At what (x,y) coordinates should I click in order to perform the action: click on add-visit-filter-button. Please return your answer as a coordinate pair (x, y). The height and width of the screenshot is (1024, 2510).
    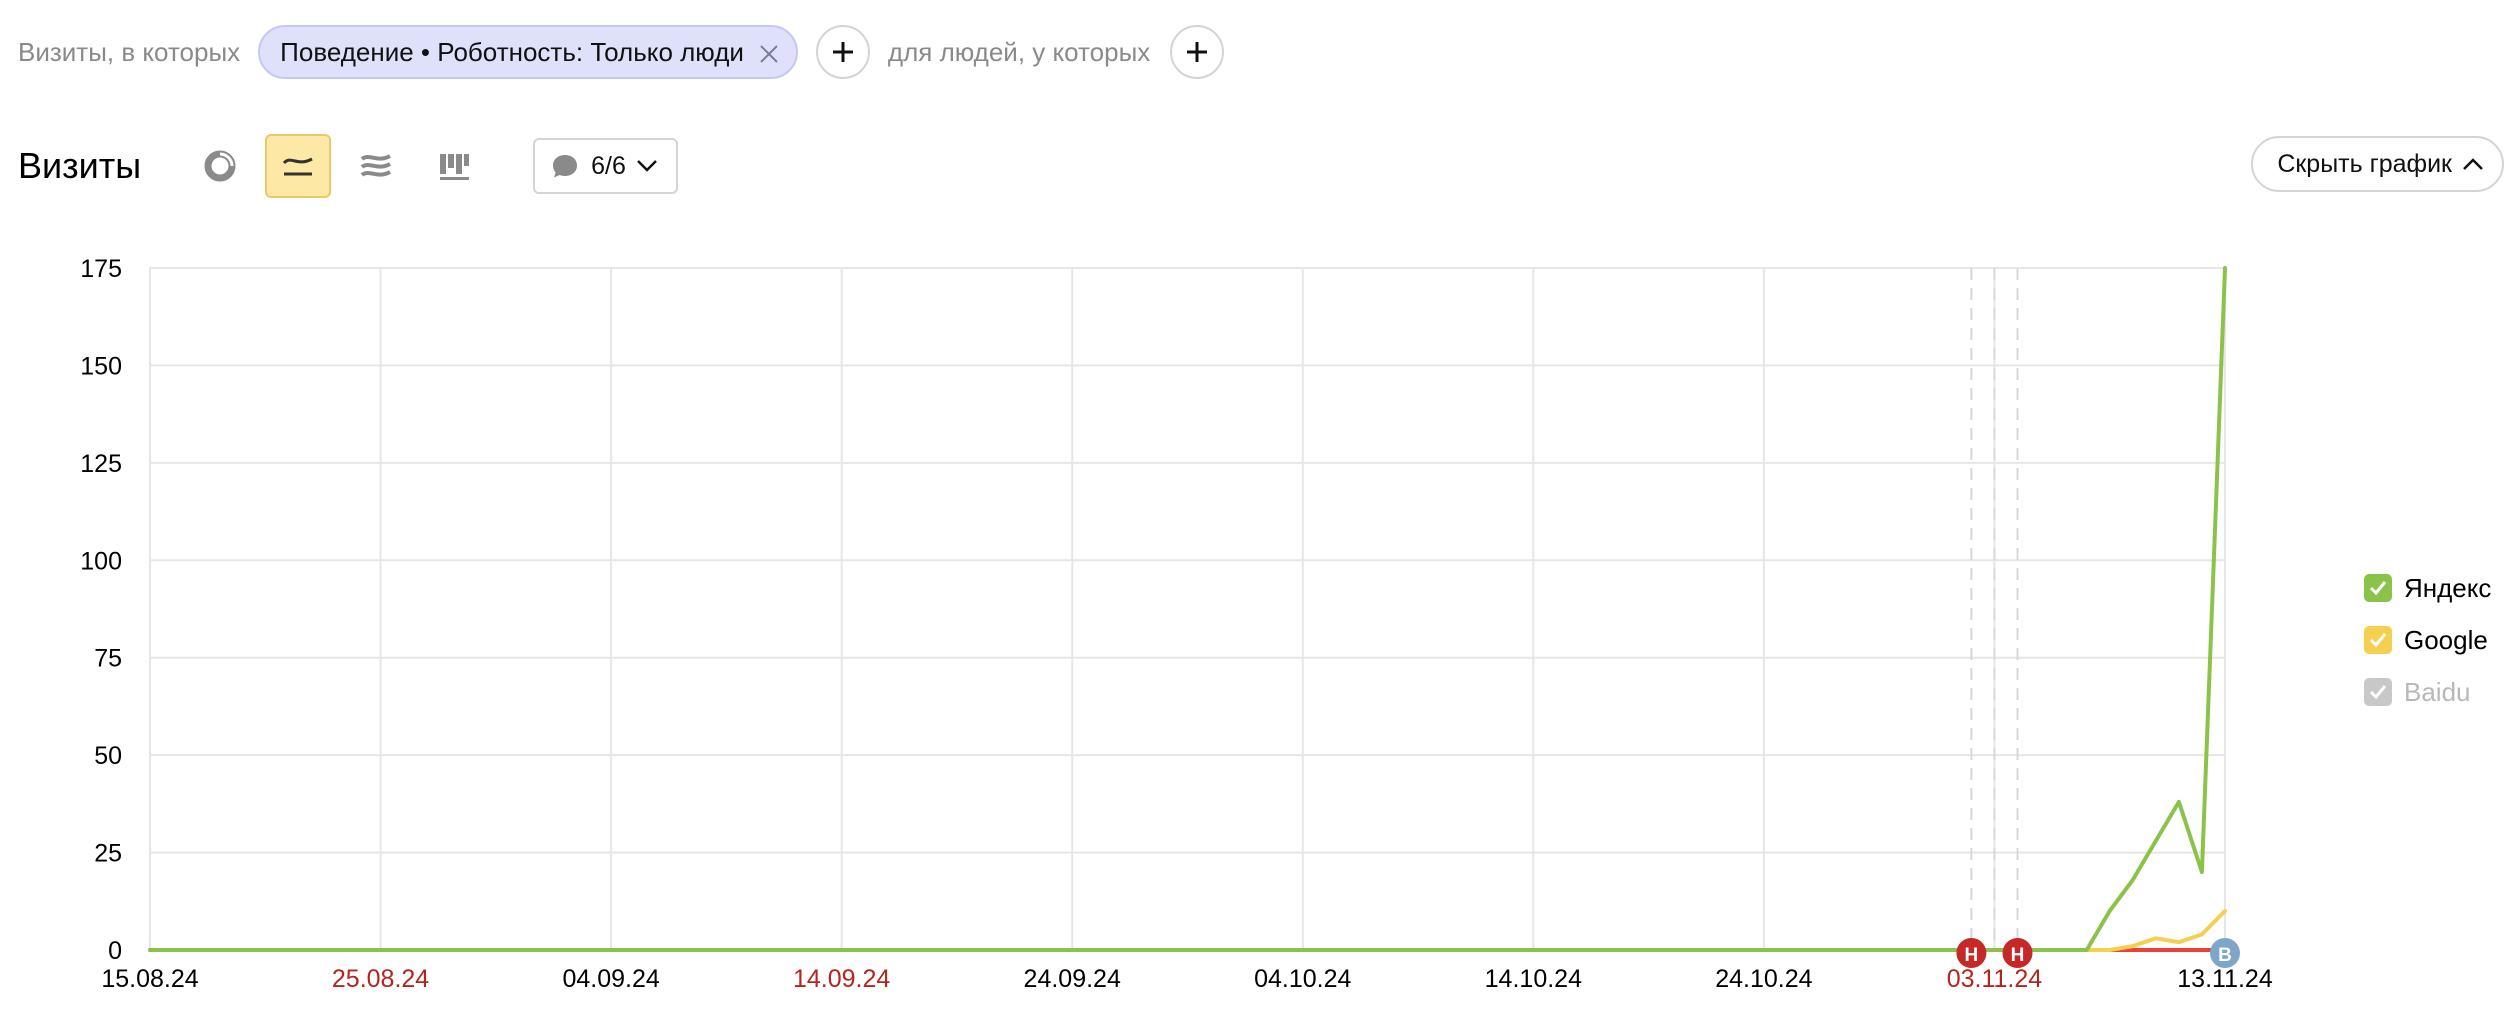
    Looking at the image, I should click on (842, 52).